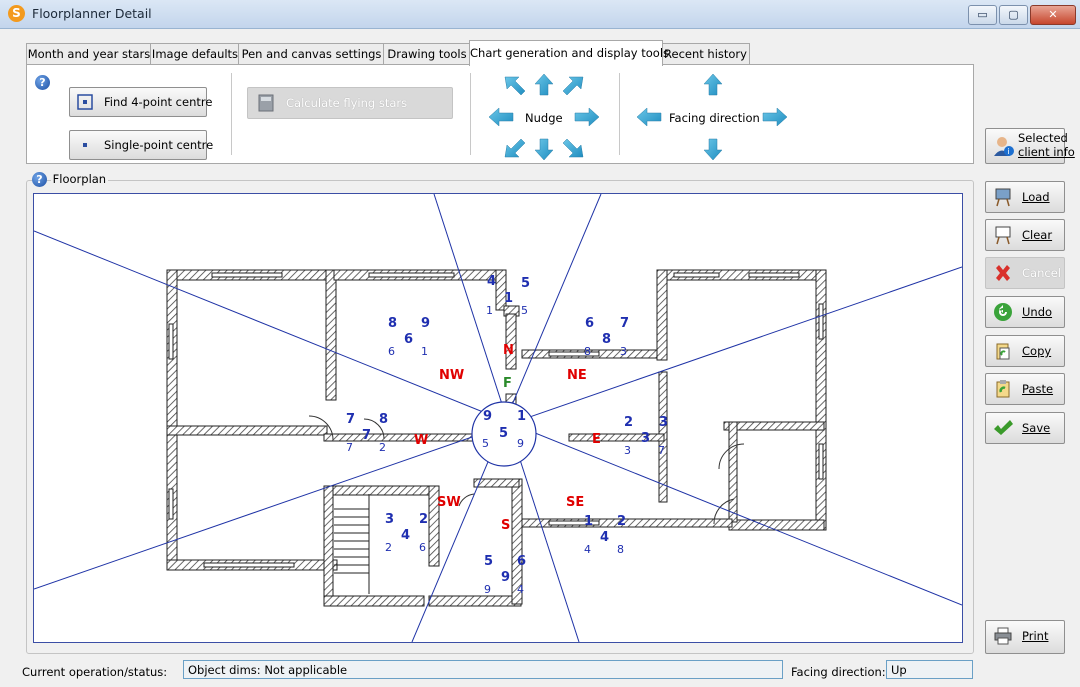  I want to click on centre-star-c: 5, so click(503, 433).